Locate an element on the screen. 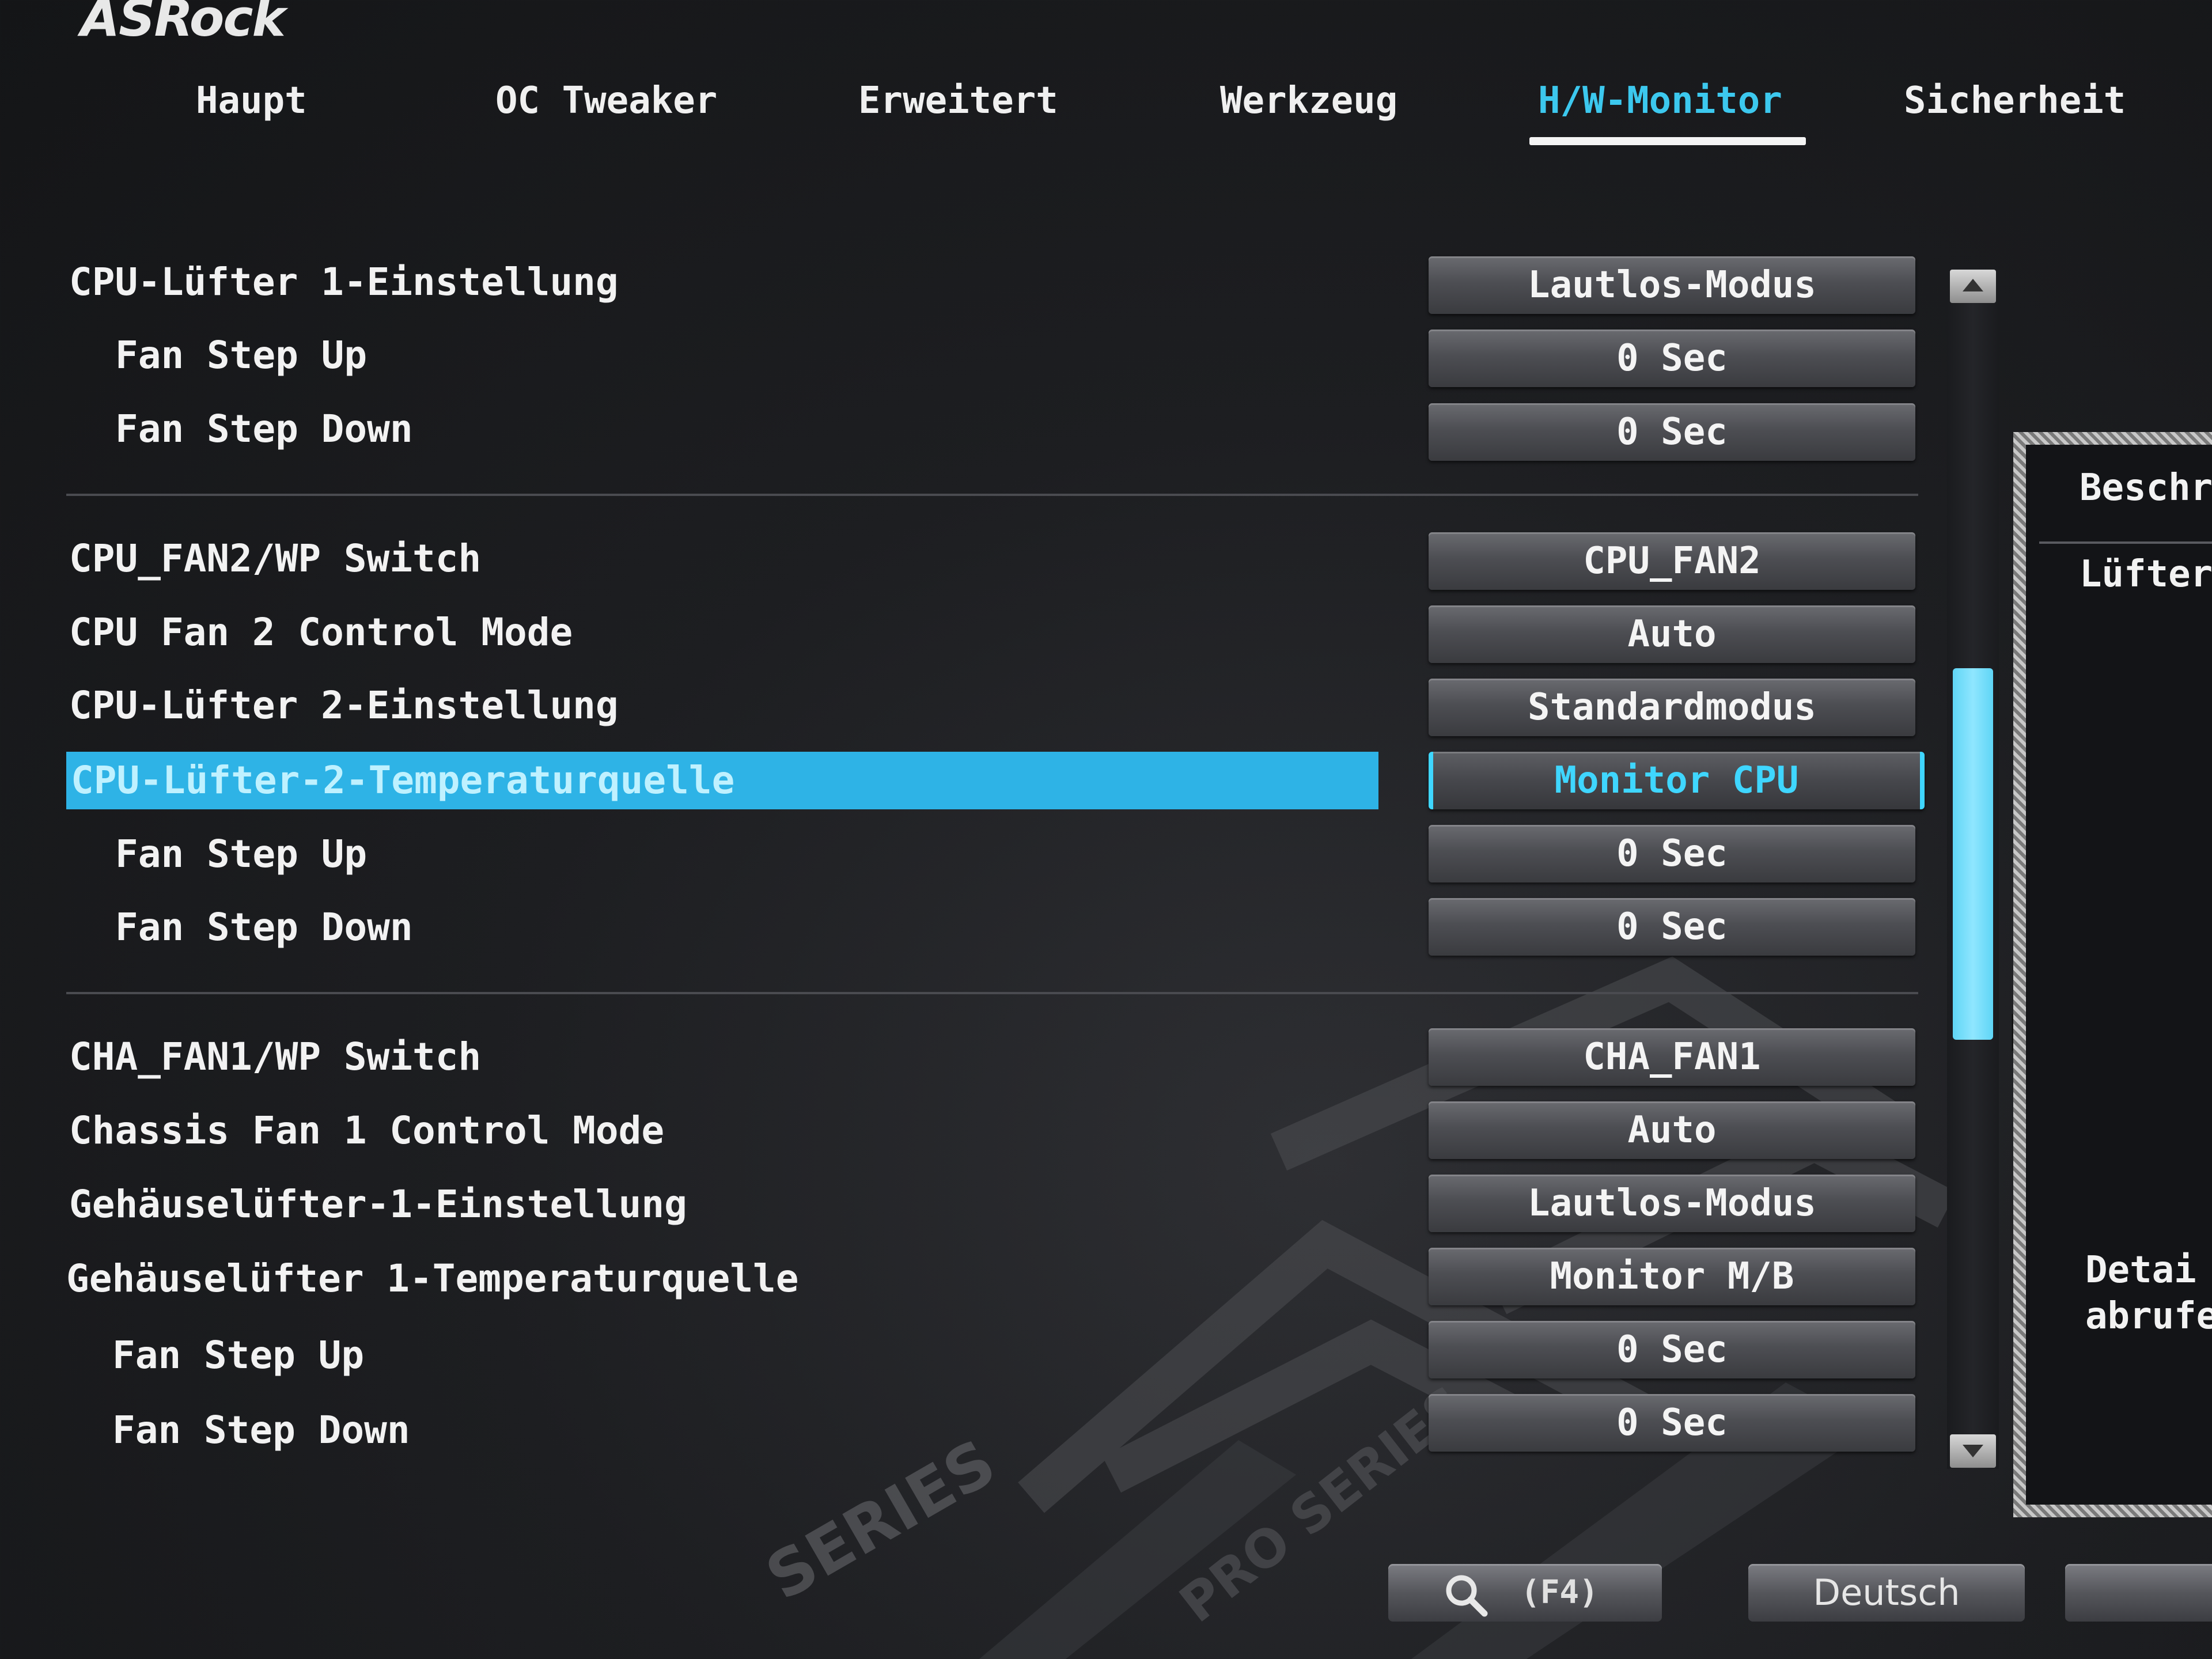  setting-value-button: Monitor M/B is located at coordinates (1672, 1276).